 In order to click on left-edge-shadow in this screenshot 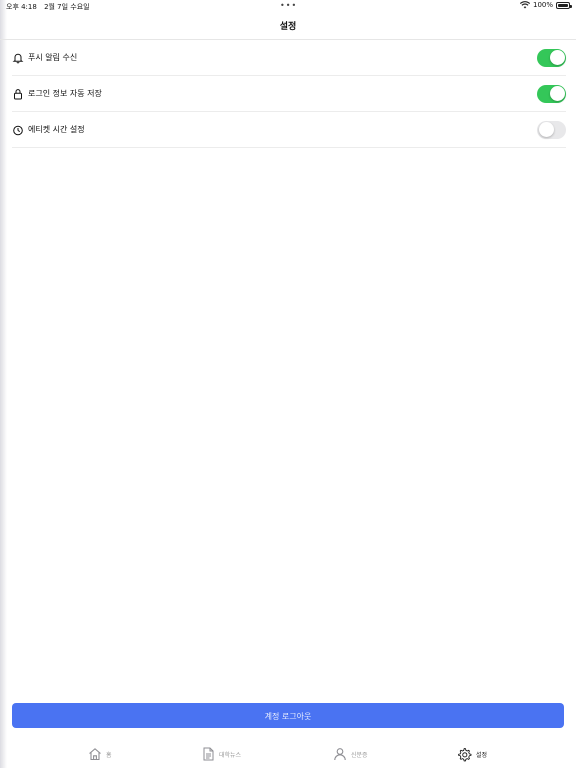, I will do `click(3, 384)`.